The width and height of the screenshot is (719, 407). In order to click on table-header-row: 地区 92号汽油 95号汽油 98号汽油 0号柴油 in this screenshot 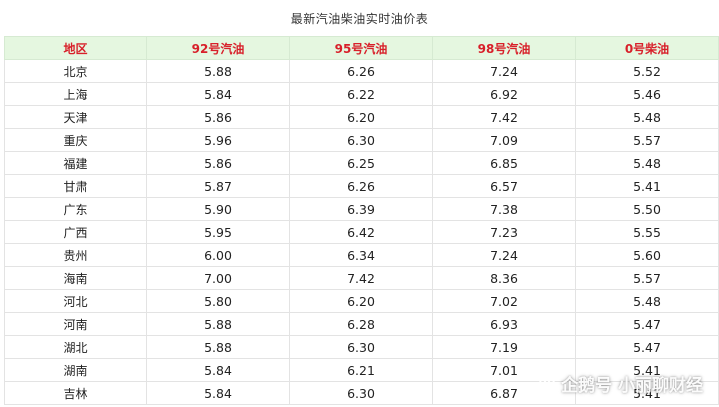, I will do `click(361, 48)`.